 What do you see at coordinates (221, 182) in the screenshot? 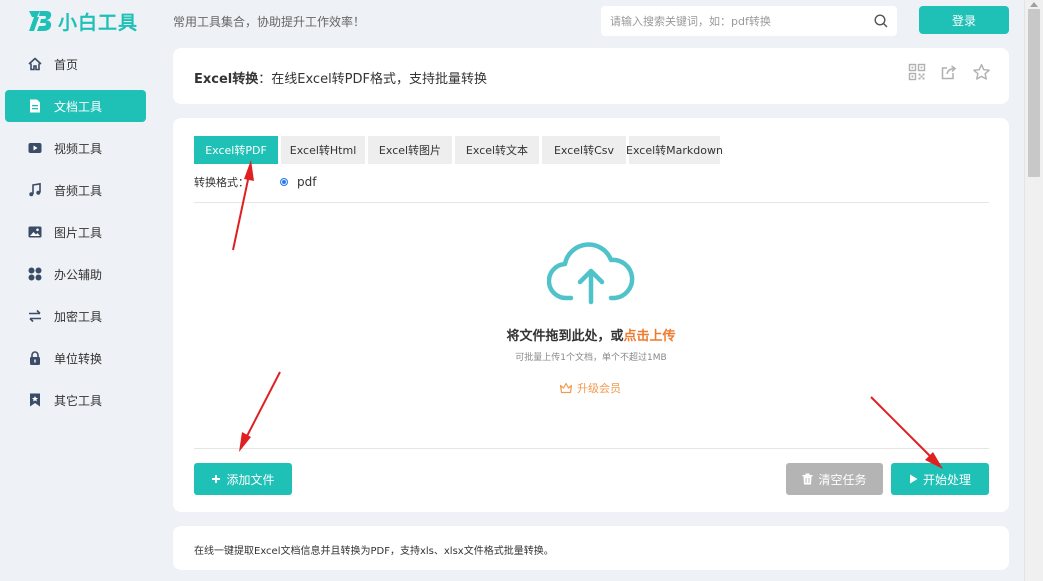
I see `format-label: 转换格式：` at bounding box center [221, 182].